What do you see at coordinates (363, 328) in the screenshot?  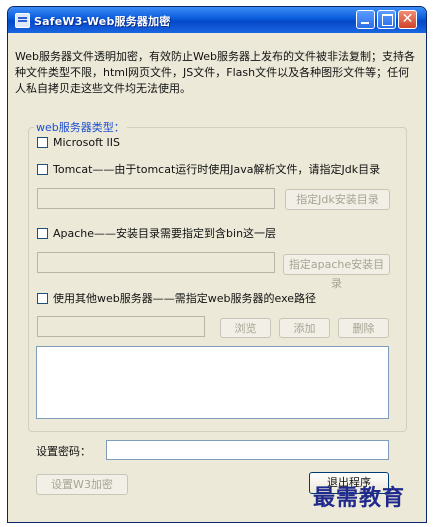 I see `delete-button: 删除` at bounding box center [363, 328].